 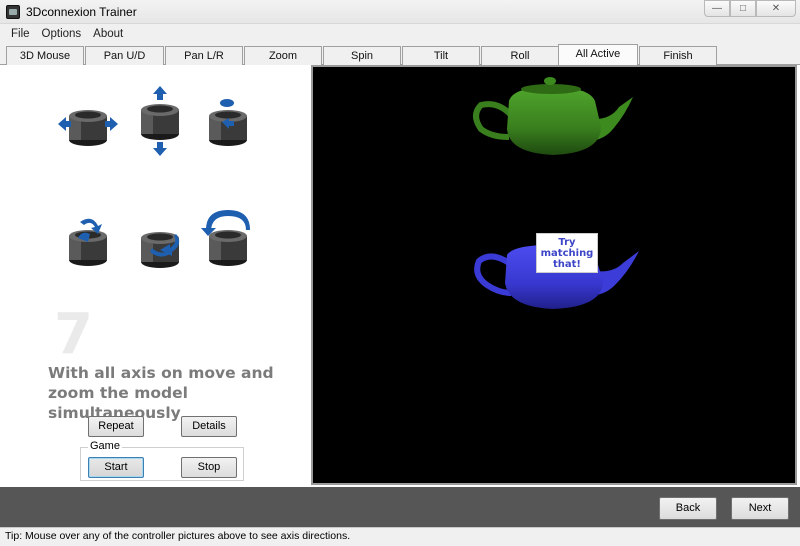 I want to click on controller-roll, so click(x=228, y=235).